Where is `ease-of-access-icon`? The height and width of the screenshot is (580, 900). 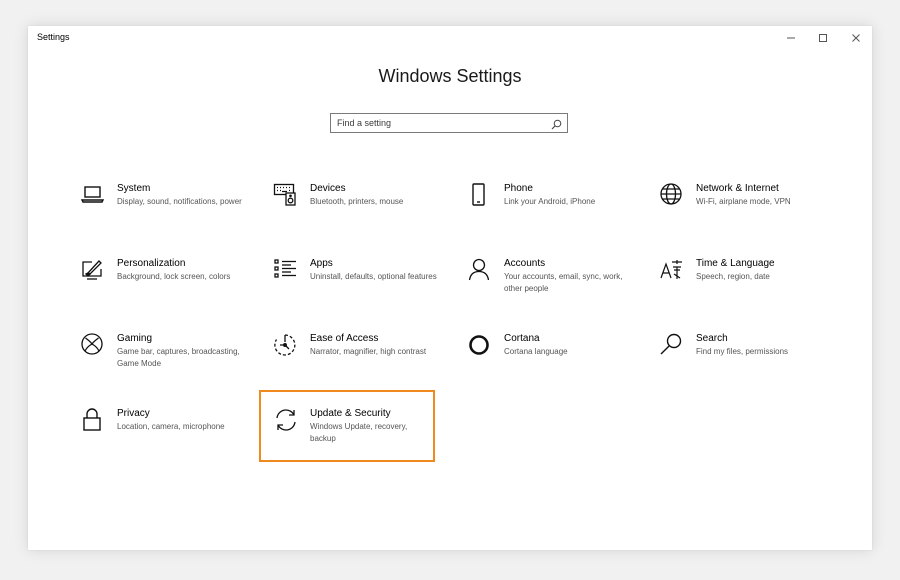 ease-of-access-icon is located at coordinates (287, 347).